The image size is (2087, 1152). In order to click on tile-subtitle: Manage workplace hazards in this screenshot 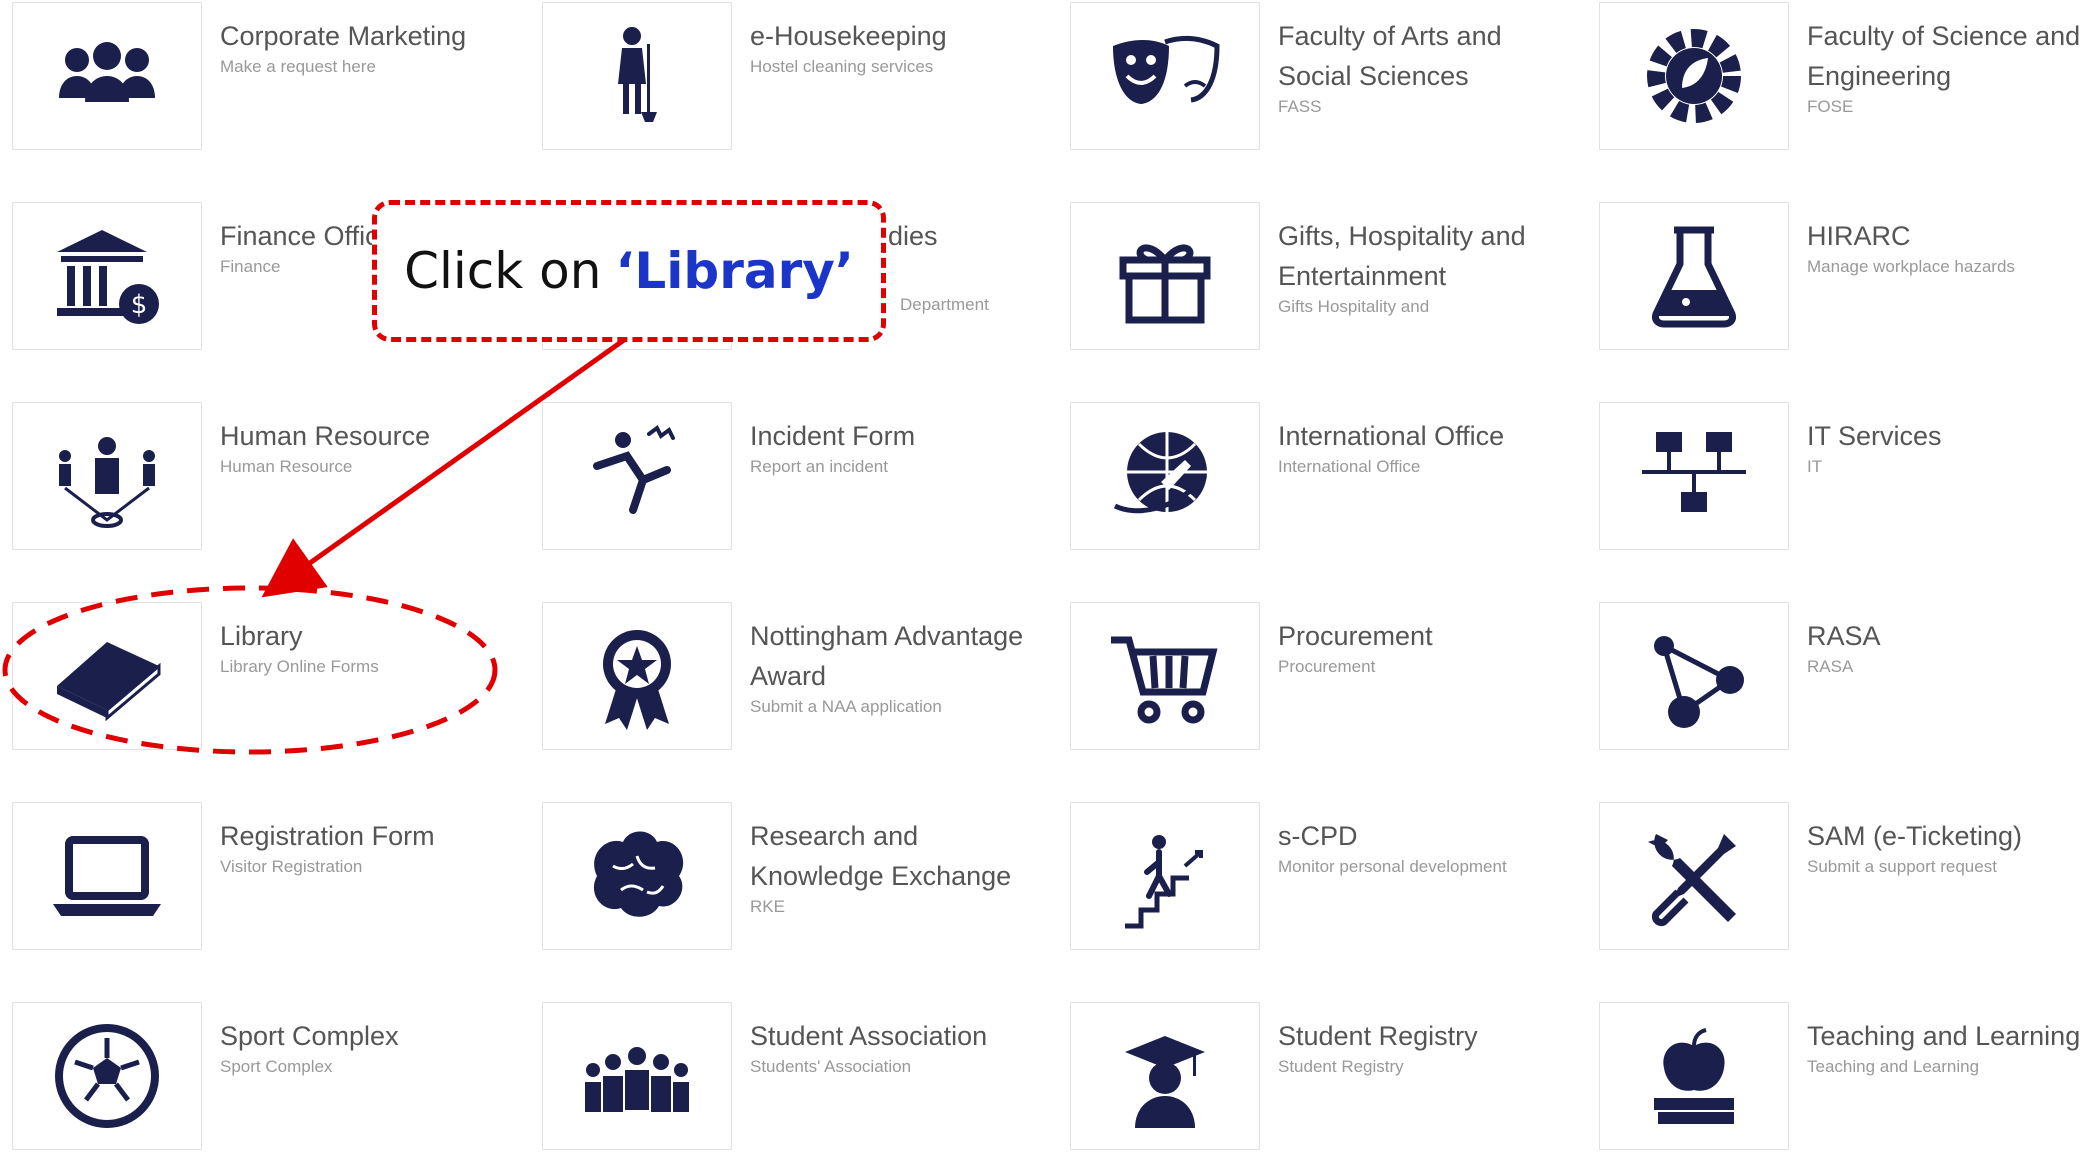, I will do `click(1911, 266)`.